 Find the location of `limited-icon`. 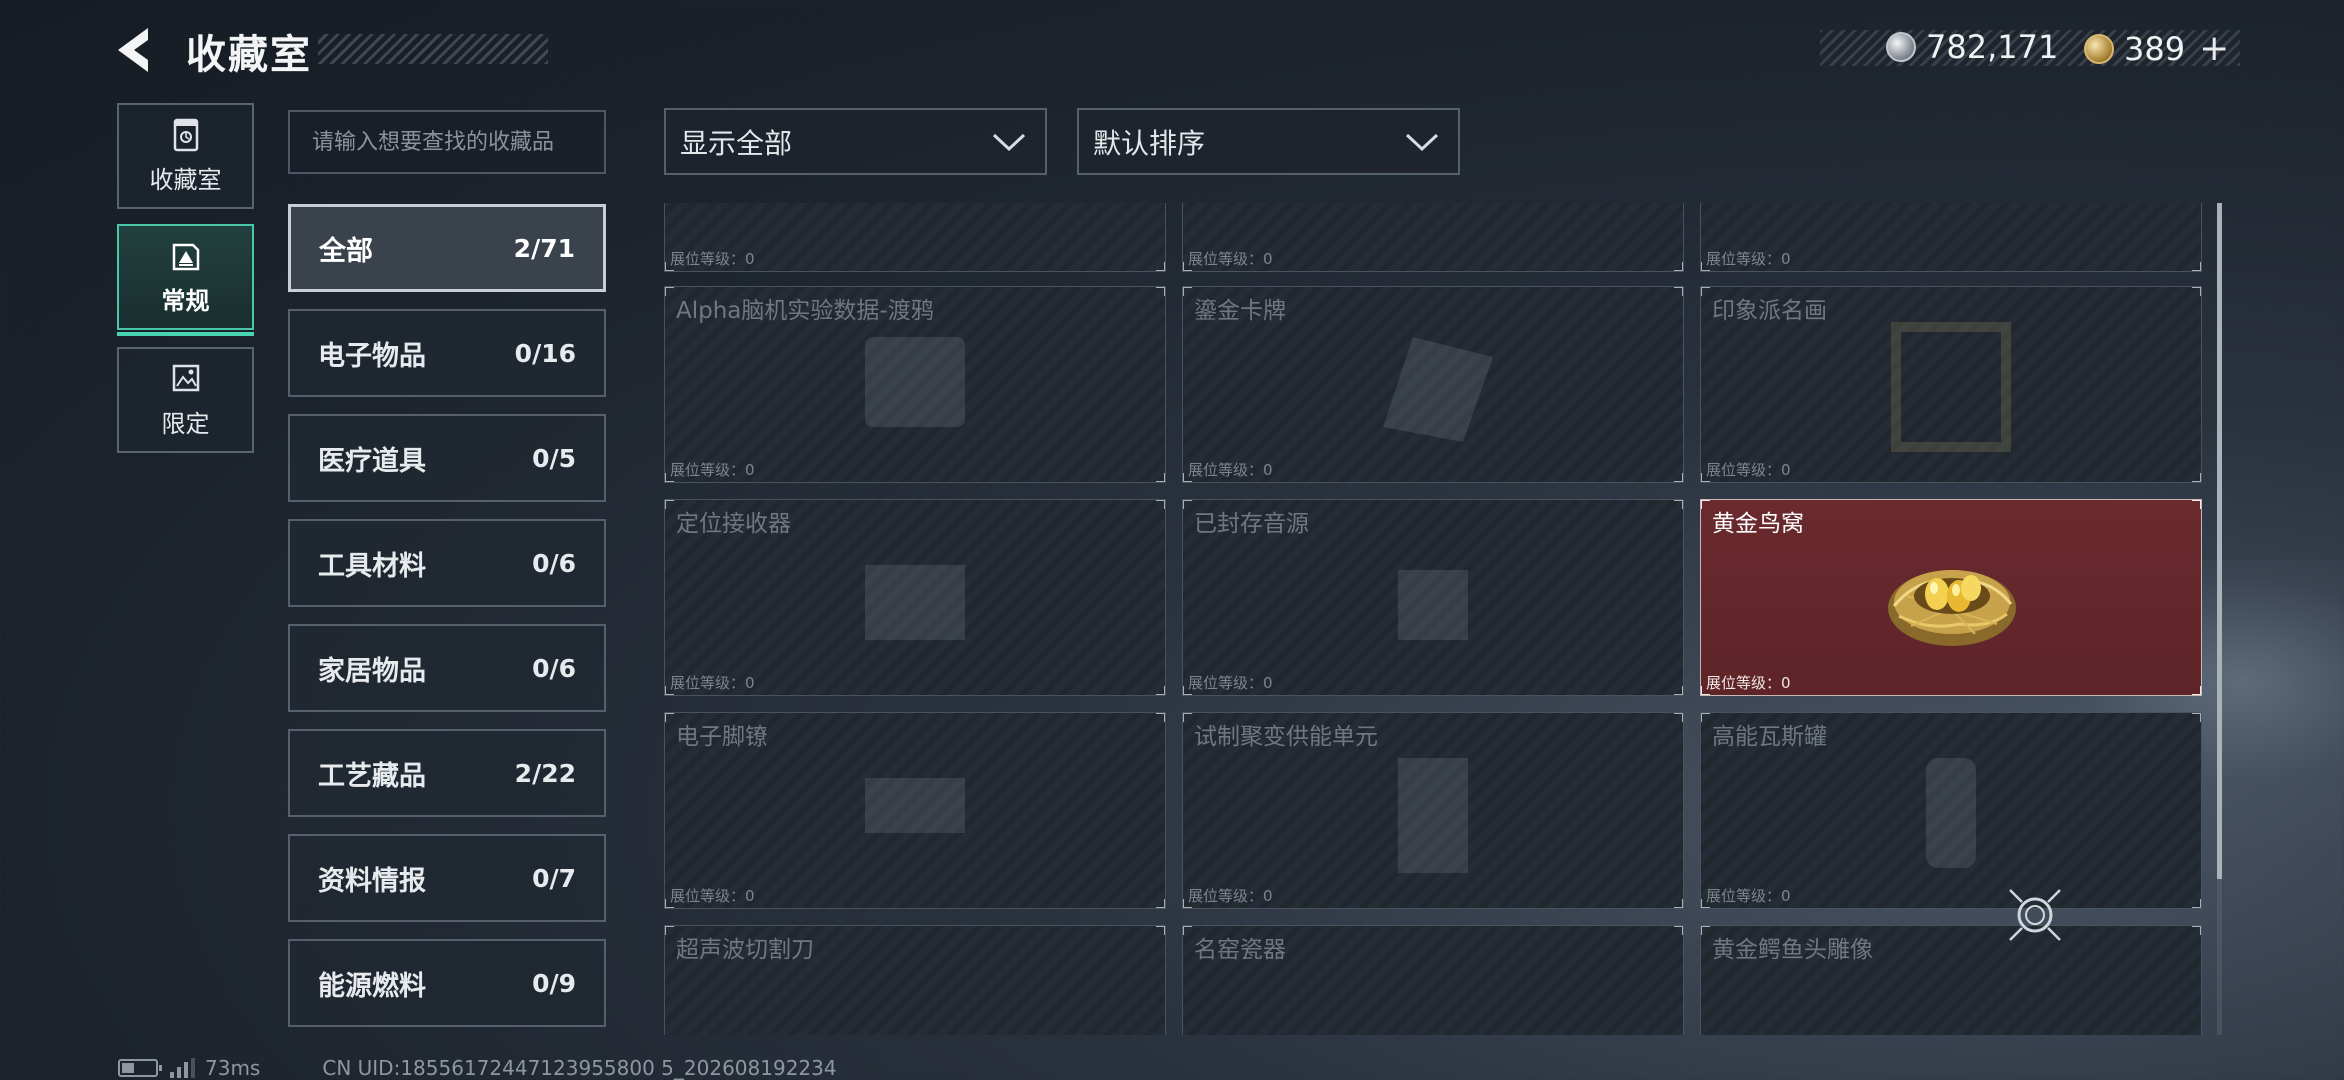

limited-icon is located at coordinates (185, 377).